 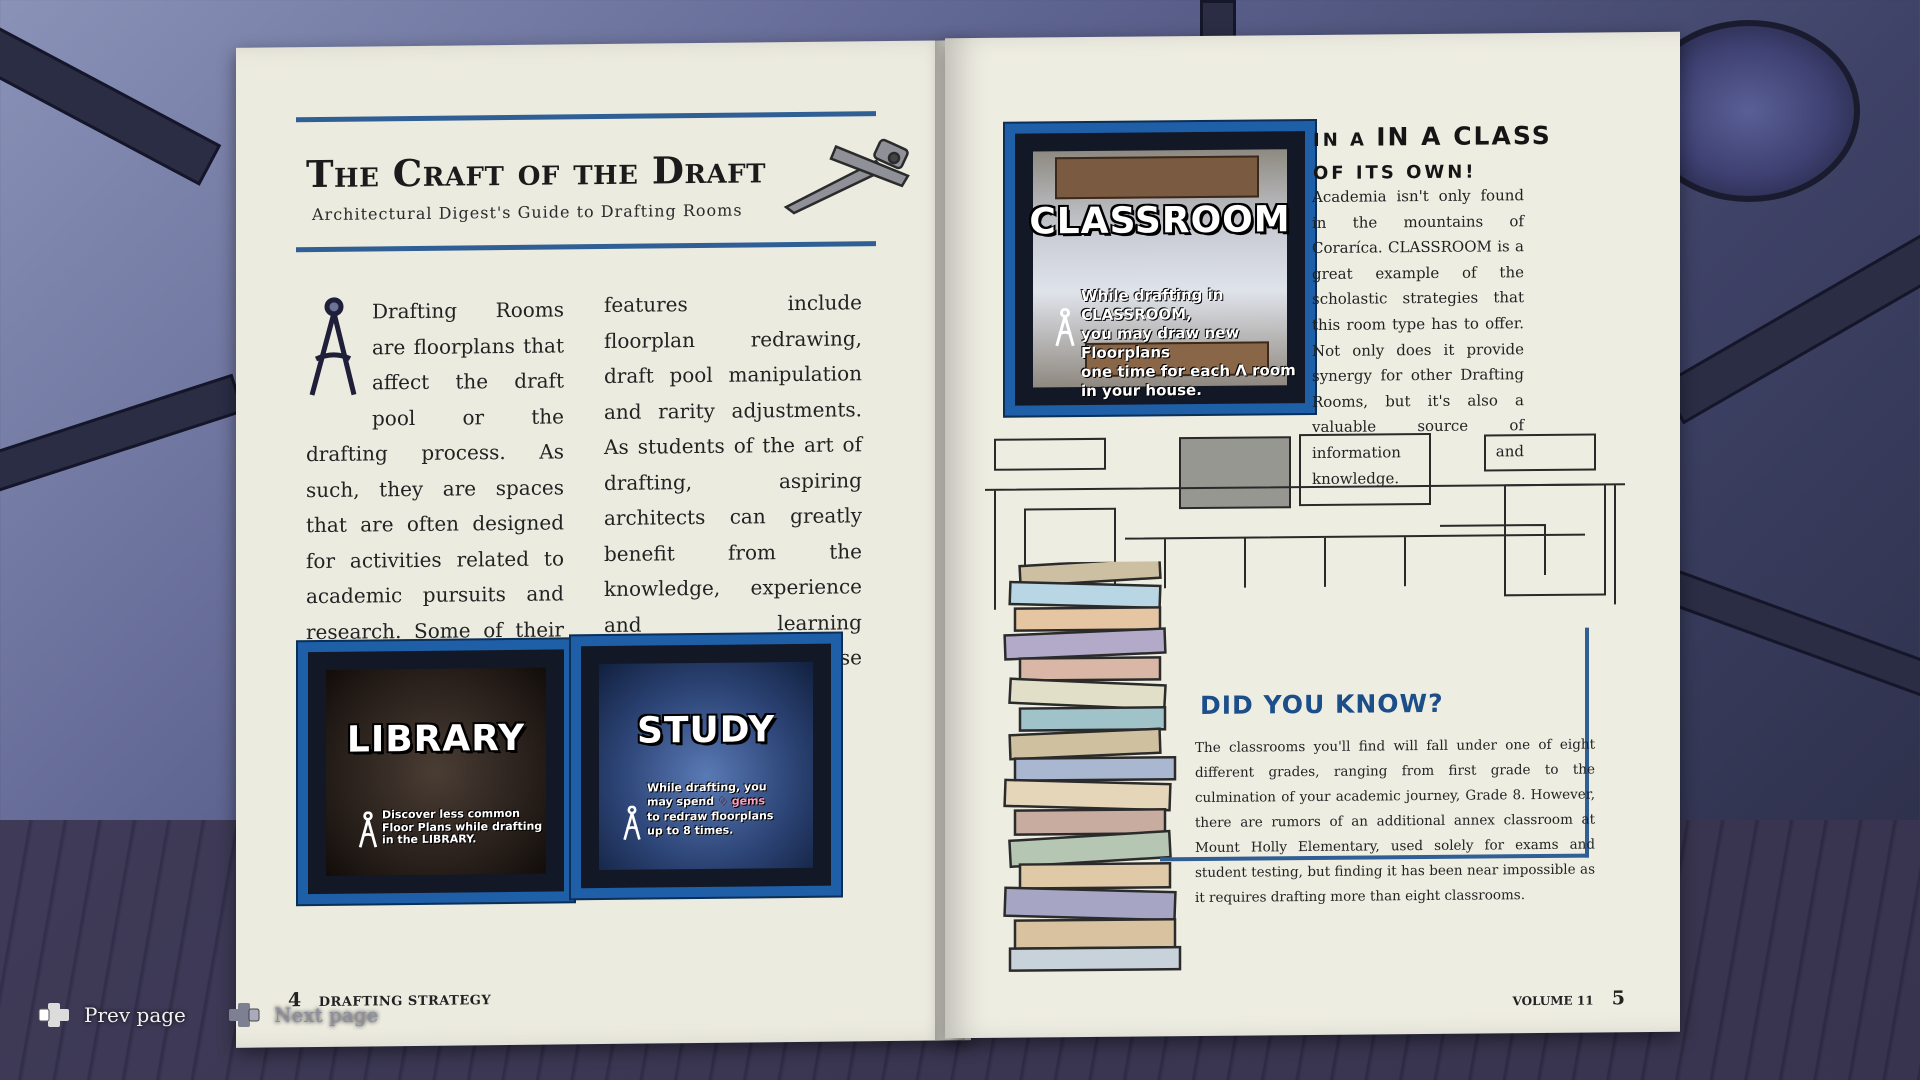 What do you see at coordinates (244, 1015) in the screenshot?
I see `dpad-right-icon` at bounding box center [244, 1015].